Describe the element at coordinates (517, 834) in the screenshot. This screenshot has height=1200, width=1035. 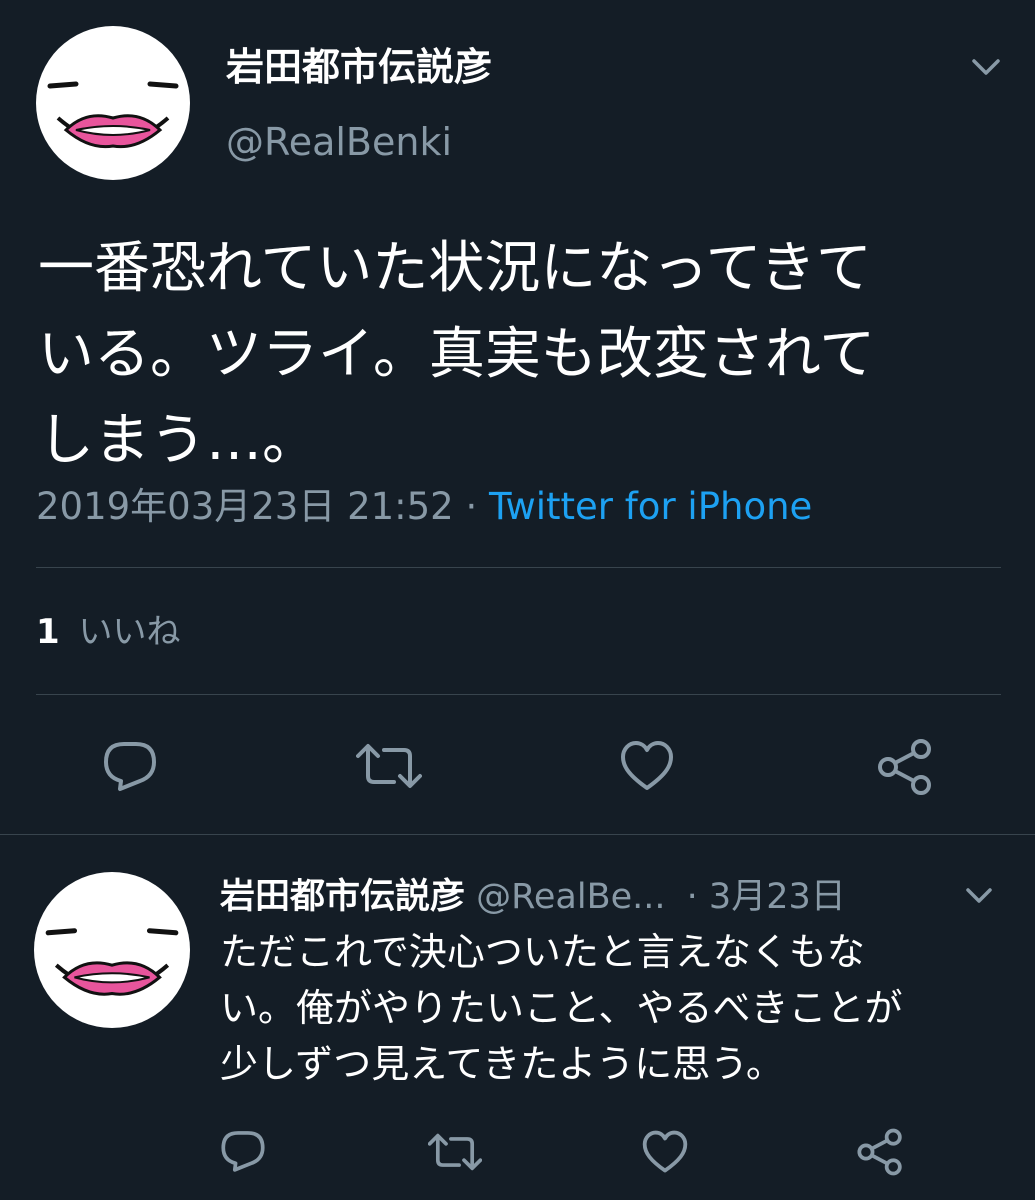
I see `tweet-separator` at that location.